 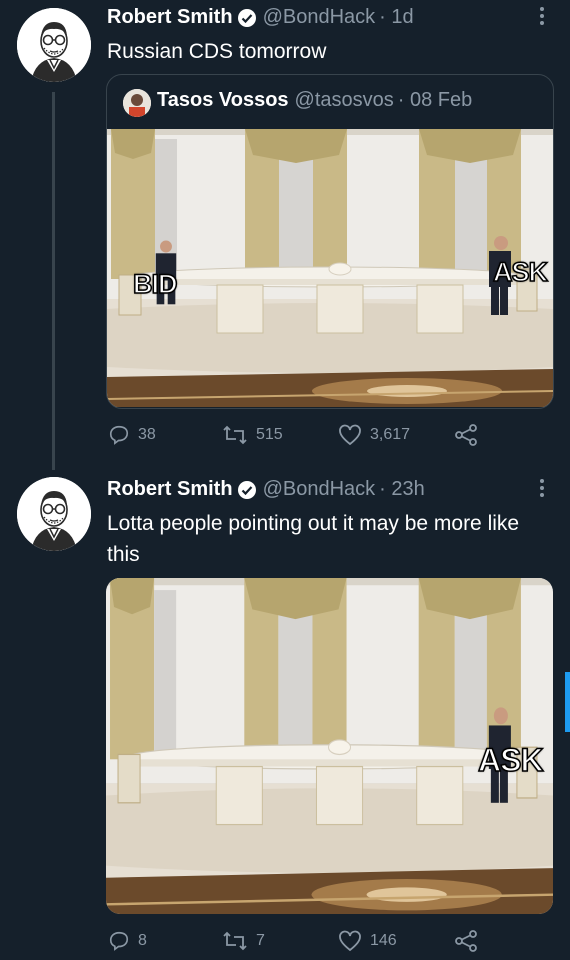 I want to click on reply-count: 38, so click(x=147, y=434).